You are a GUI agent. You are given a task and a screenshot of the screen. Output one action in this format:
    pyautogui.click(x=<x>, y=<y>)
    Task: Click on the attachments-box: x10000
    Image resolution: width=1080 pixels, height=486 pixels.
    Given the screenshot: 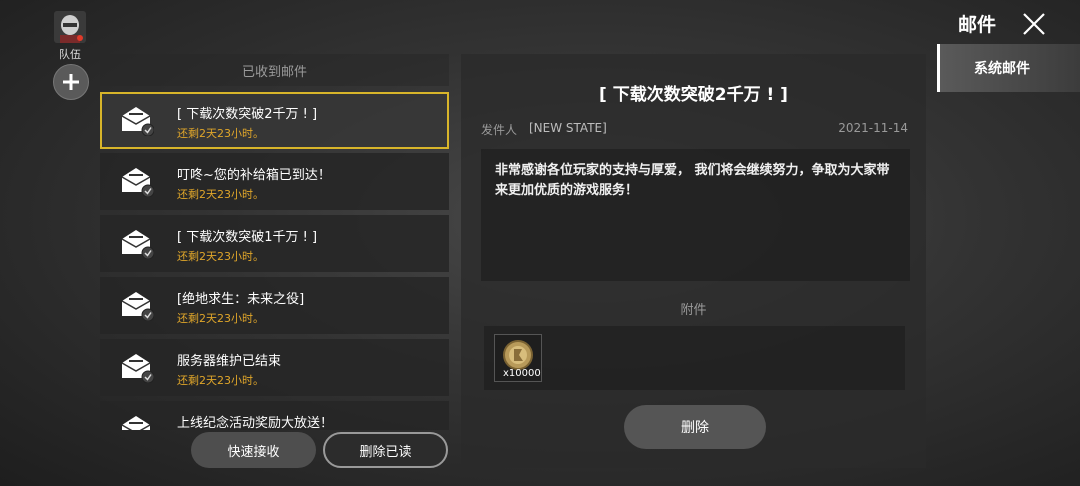 What is the action you would take?
    pyautogui.click(x=694, y=358)
    